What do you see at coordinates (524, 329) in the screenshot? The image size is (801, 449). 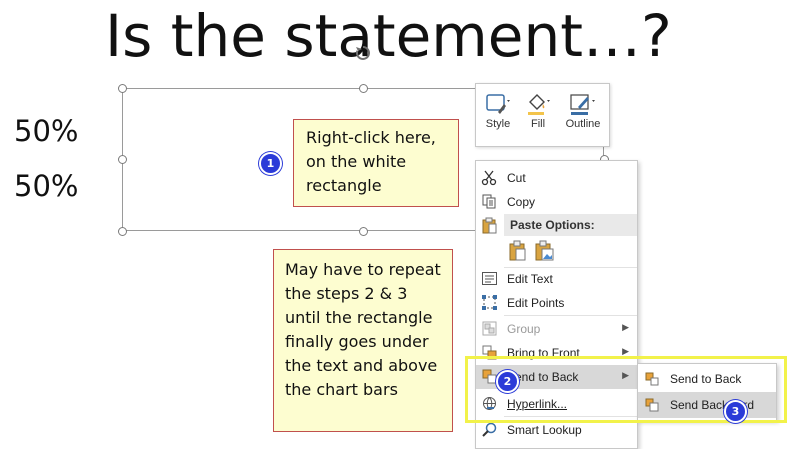 I see `menu-item-label: Group` at bounding box center [524, 329].